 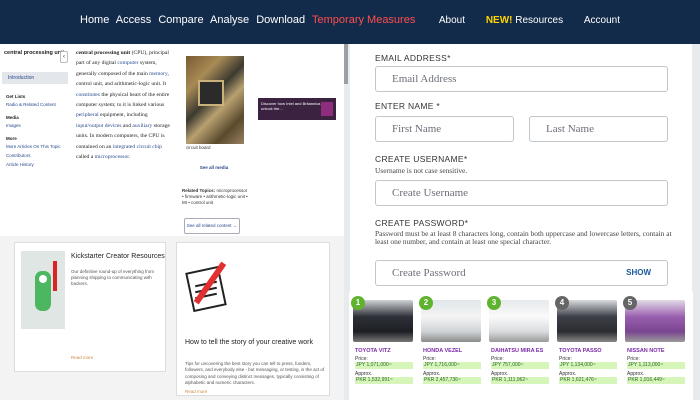 I want to click on nav-compare-link: Compare, so click(x=180, y=20).